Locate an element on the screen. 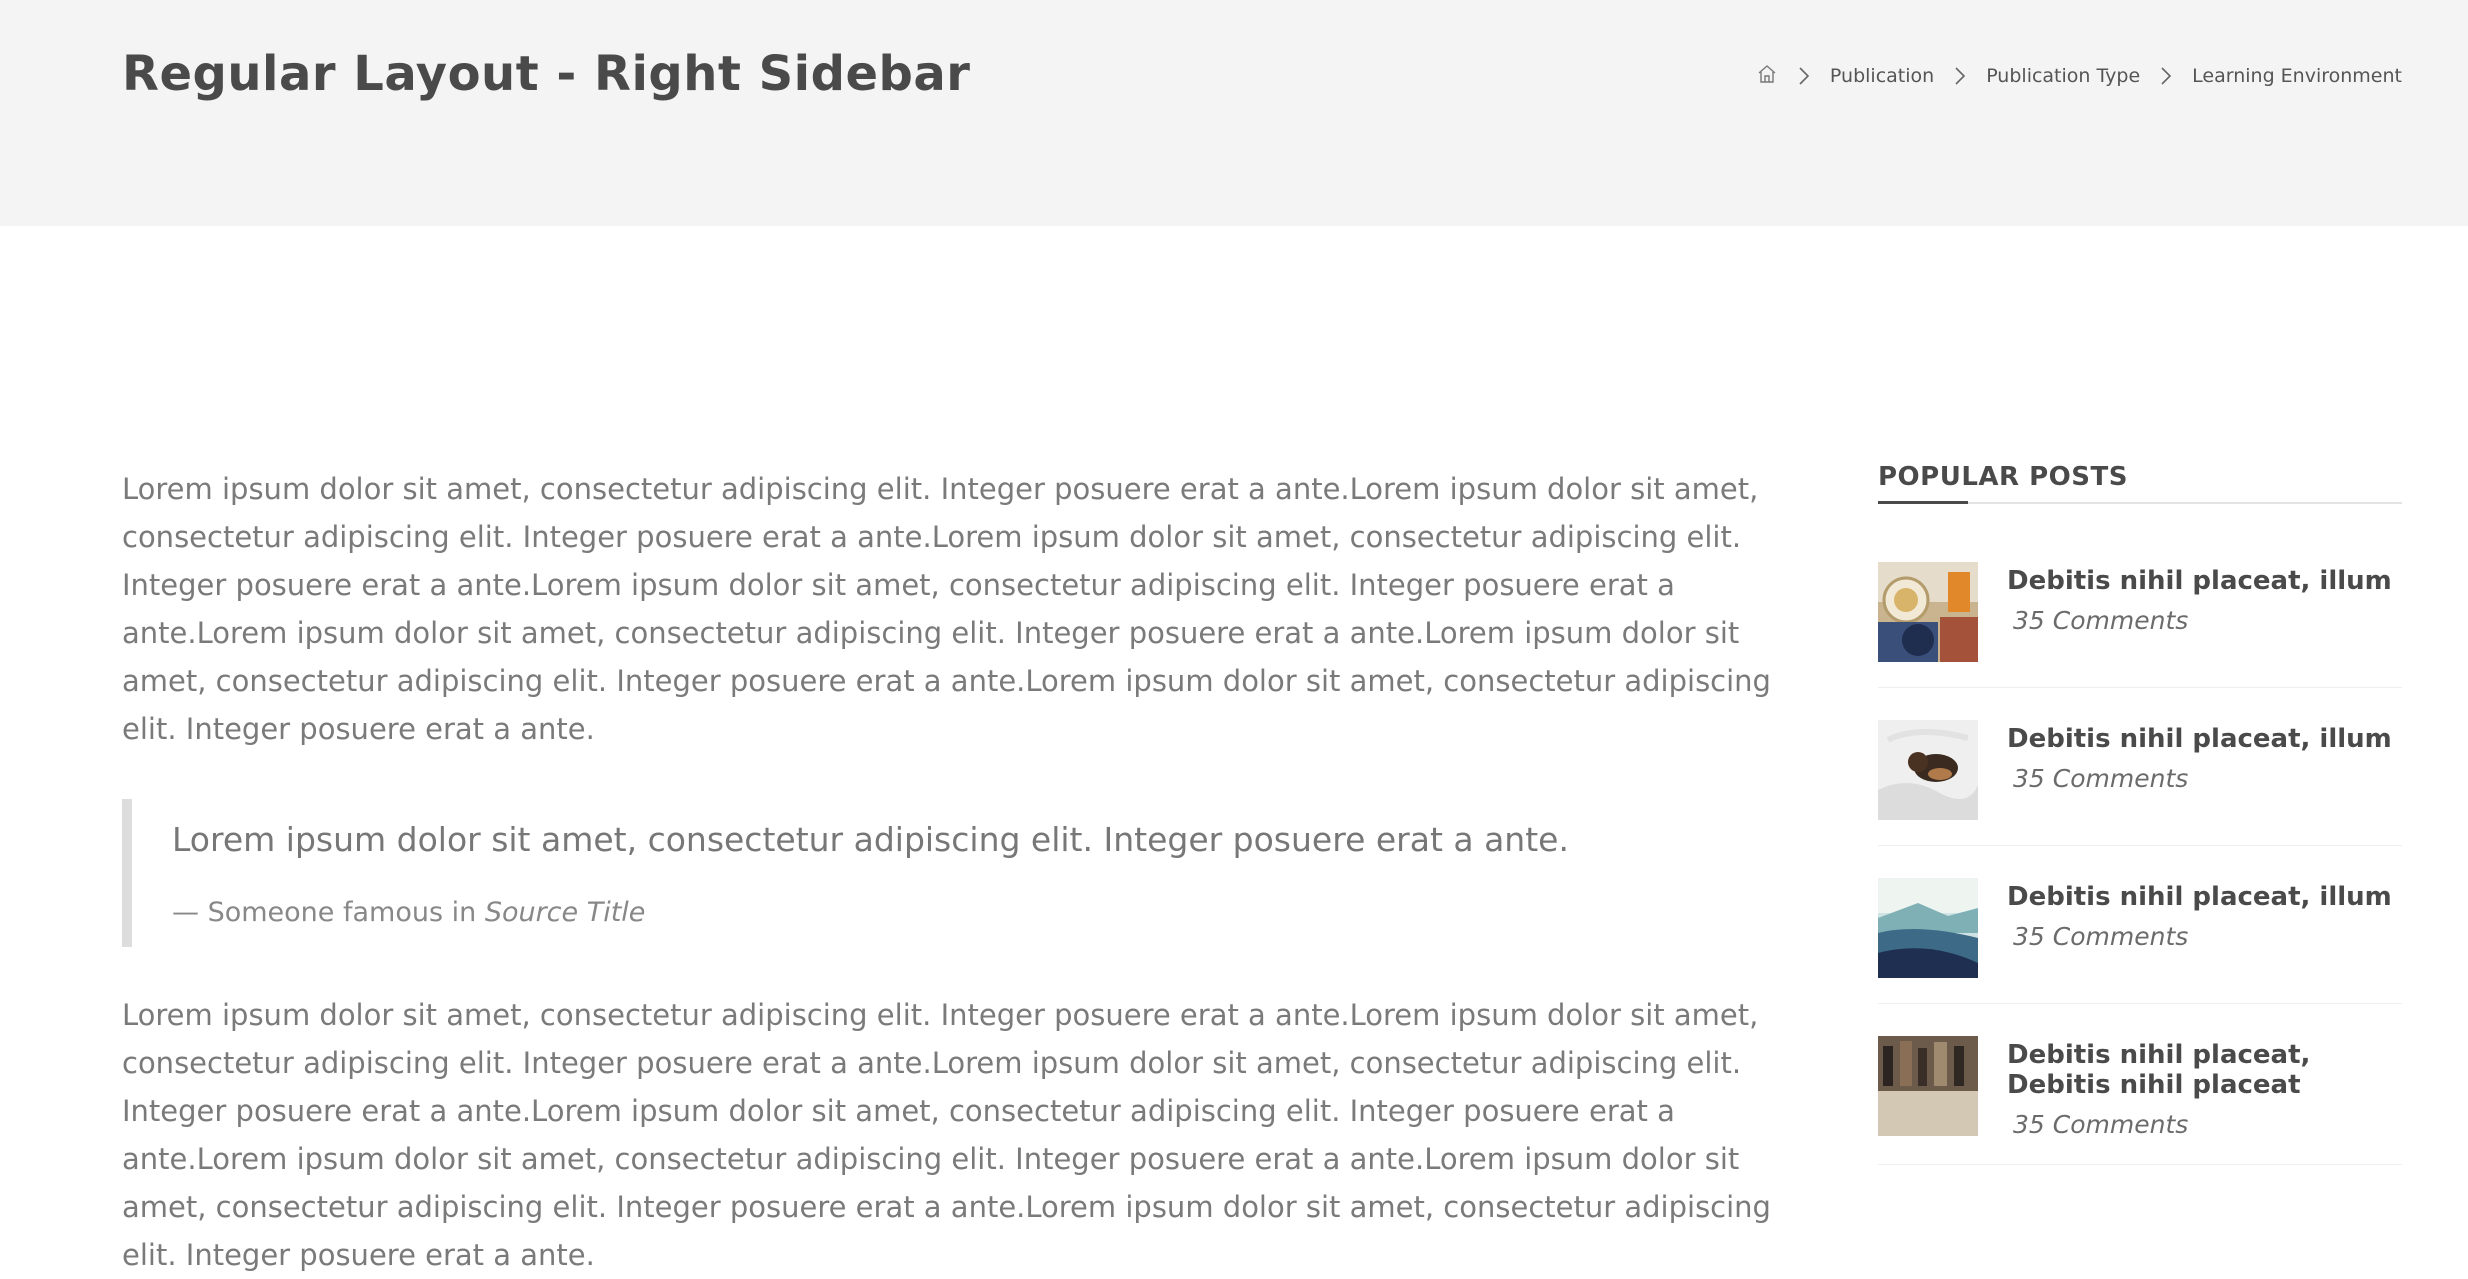 The width and height of the screenshot is (2468, 1279). mountain-sky-photo is located at coordinates (1928, 928).